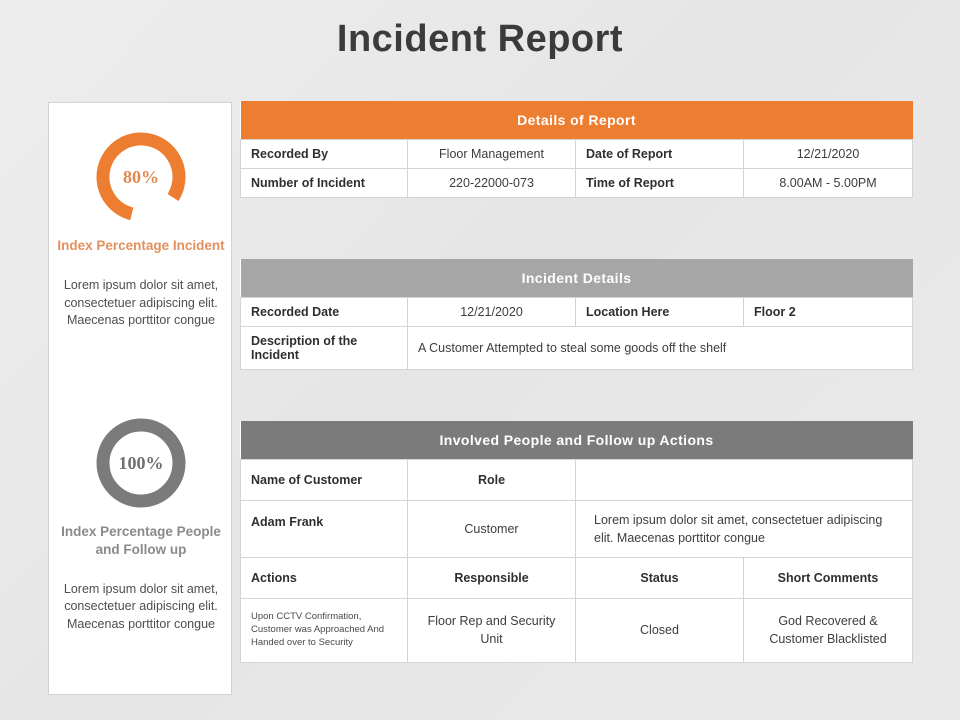 The height and width of the screenshot is (720, 960). What do you see at coordinates (491, 480) in the screenshot?
I see `role-header: Role` at bounding box center [491, 480].